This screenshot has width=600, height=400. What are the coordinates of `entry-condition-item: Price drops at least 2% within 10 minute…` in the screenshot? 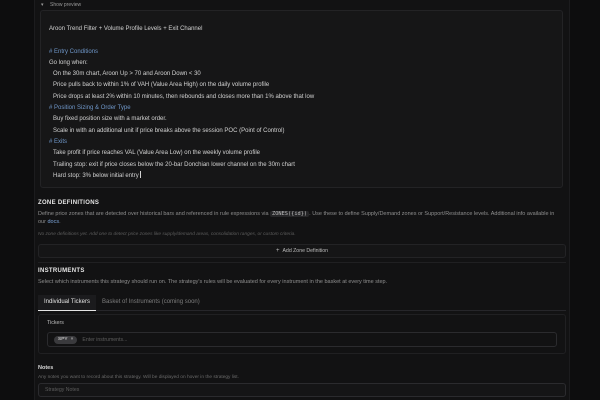 It's located at (184, 96).